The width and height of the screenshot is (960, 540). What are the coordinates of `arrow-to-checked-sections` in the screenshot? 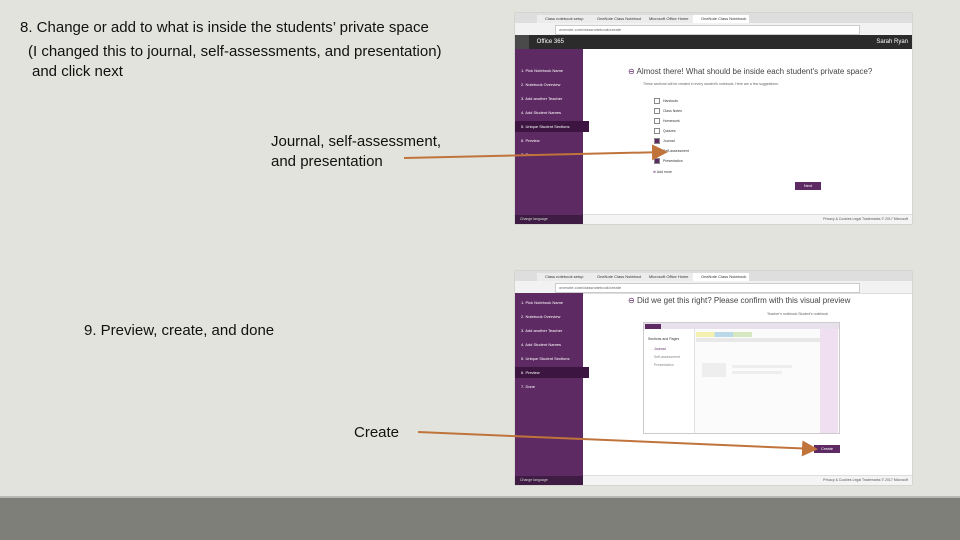 It's located at (535, 152).